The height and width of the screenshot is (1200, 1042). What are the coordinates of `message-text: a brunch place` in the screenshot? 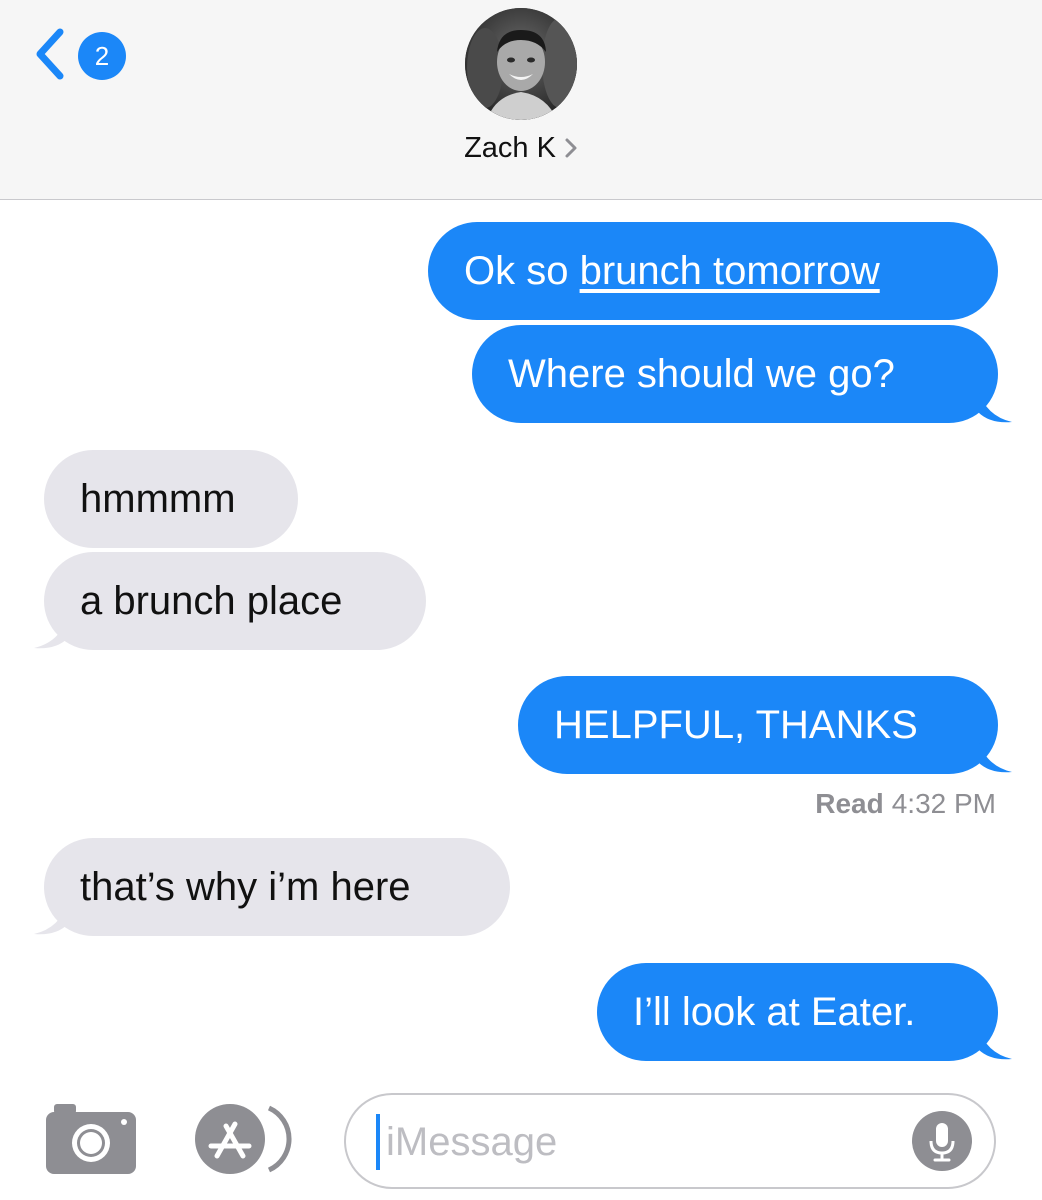 It's located at (211, 601).